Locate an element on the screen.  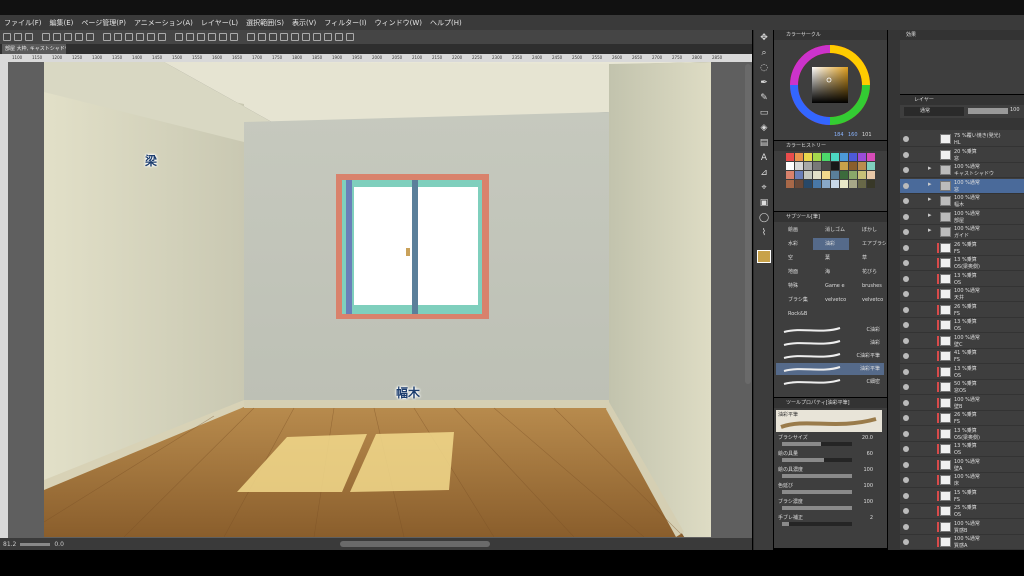
color-history-swatches is located at coordinates (830, 170).